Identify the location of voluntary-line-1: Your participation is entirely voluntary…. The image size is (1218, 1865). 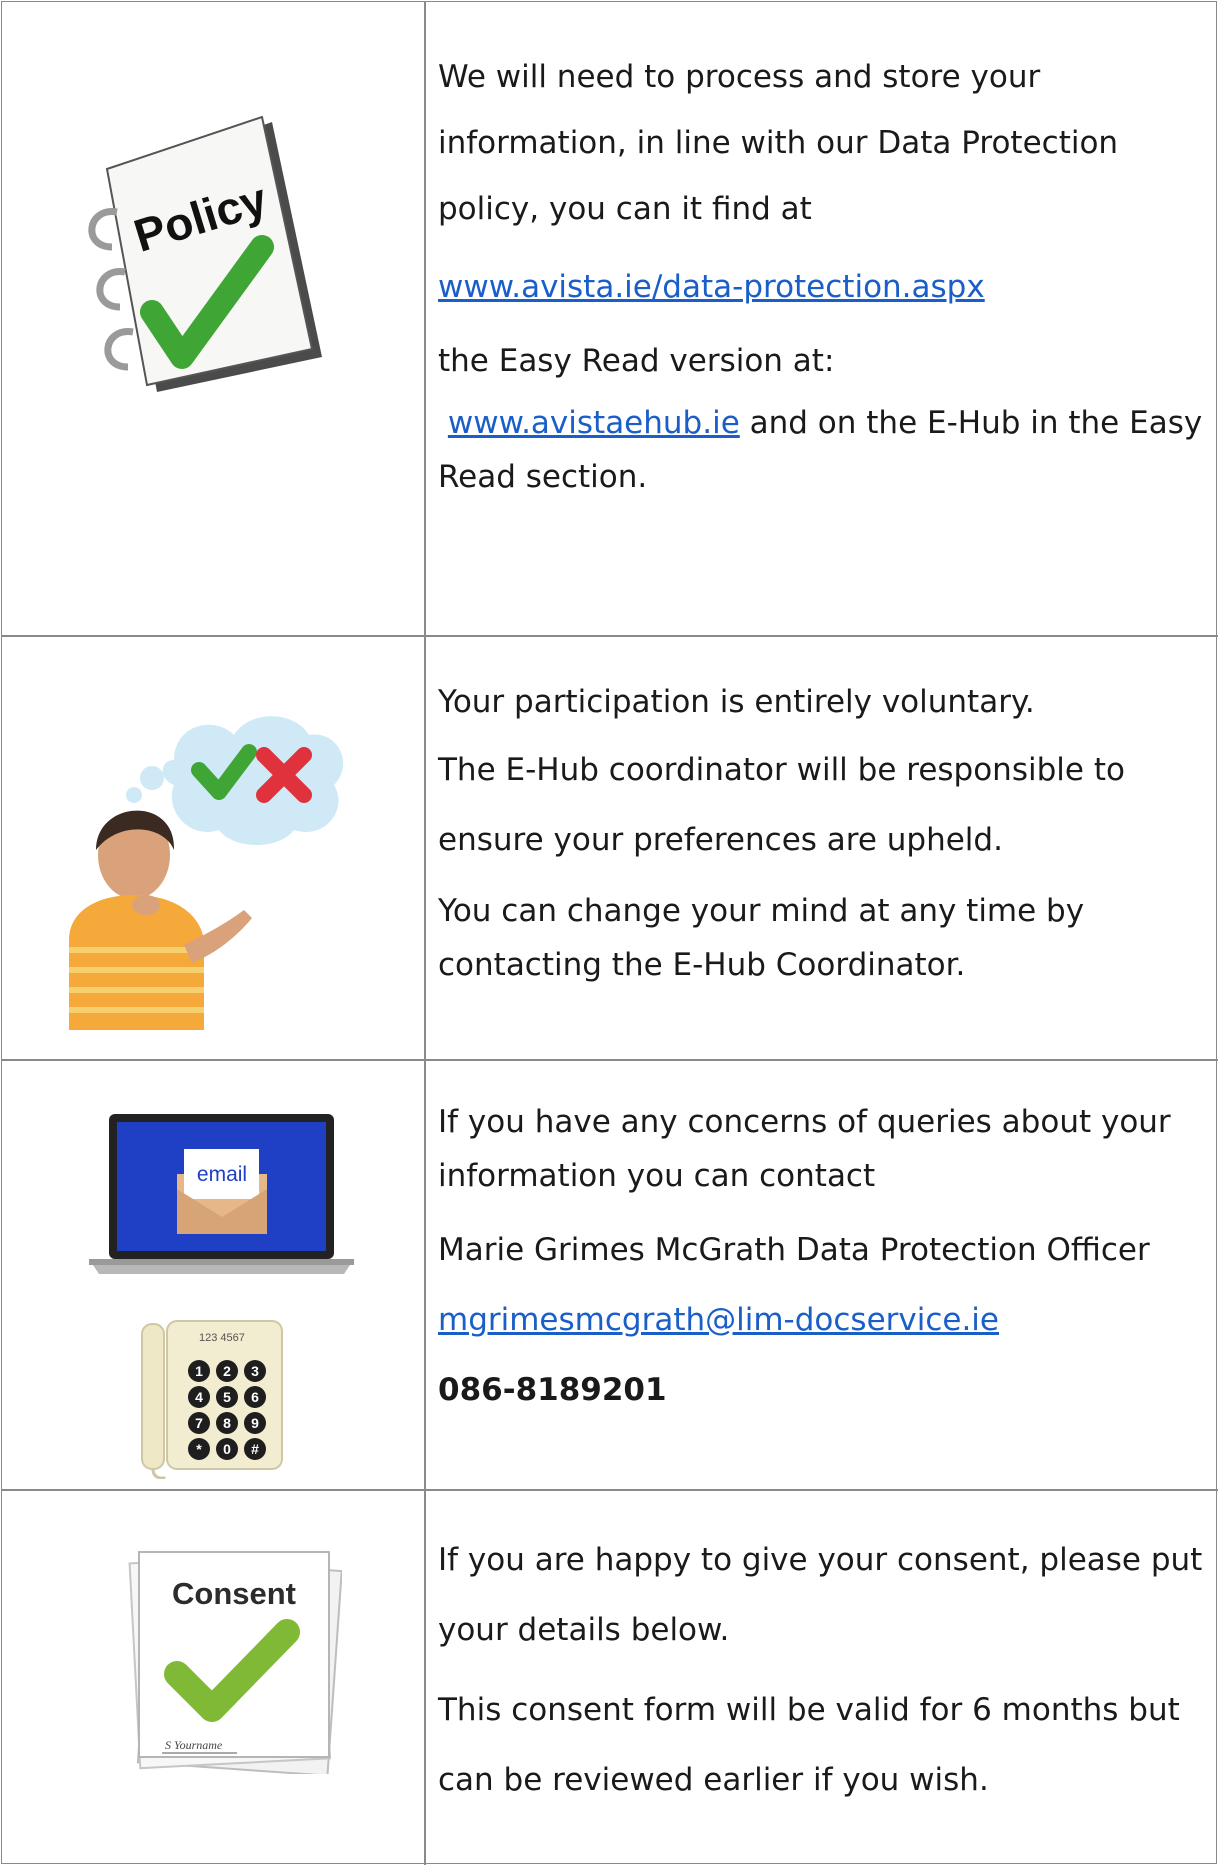
(736, 702).